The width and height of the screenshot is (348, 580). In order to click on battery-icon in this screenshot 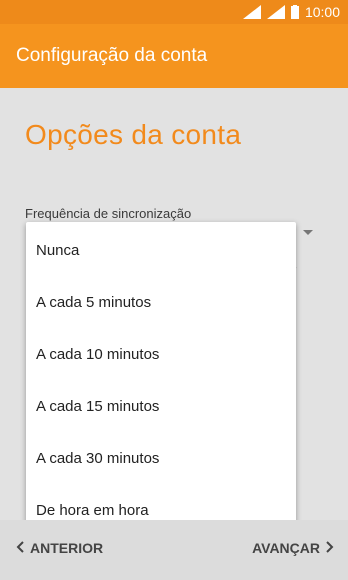, I will do `click(294, 12)`.